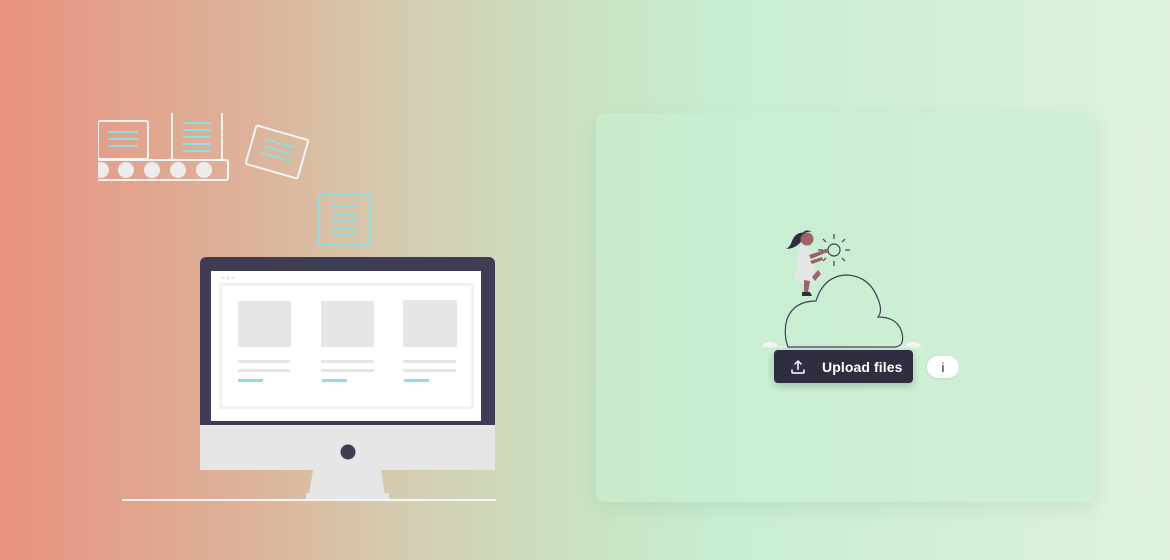 This screenshot has height=560, width=1170. I want to click on monitor-illustration, so click(309, 379).